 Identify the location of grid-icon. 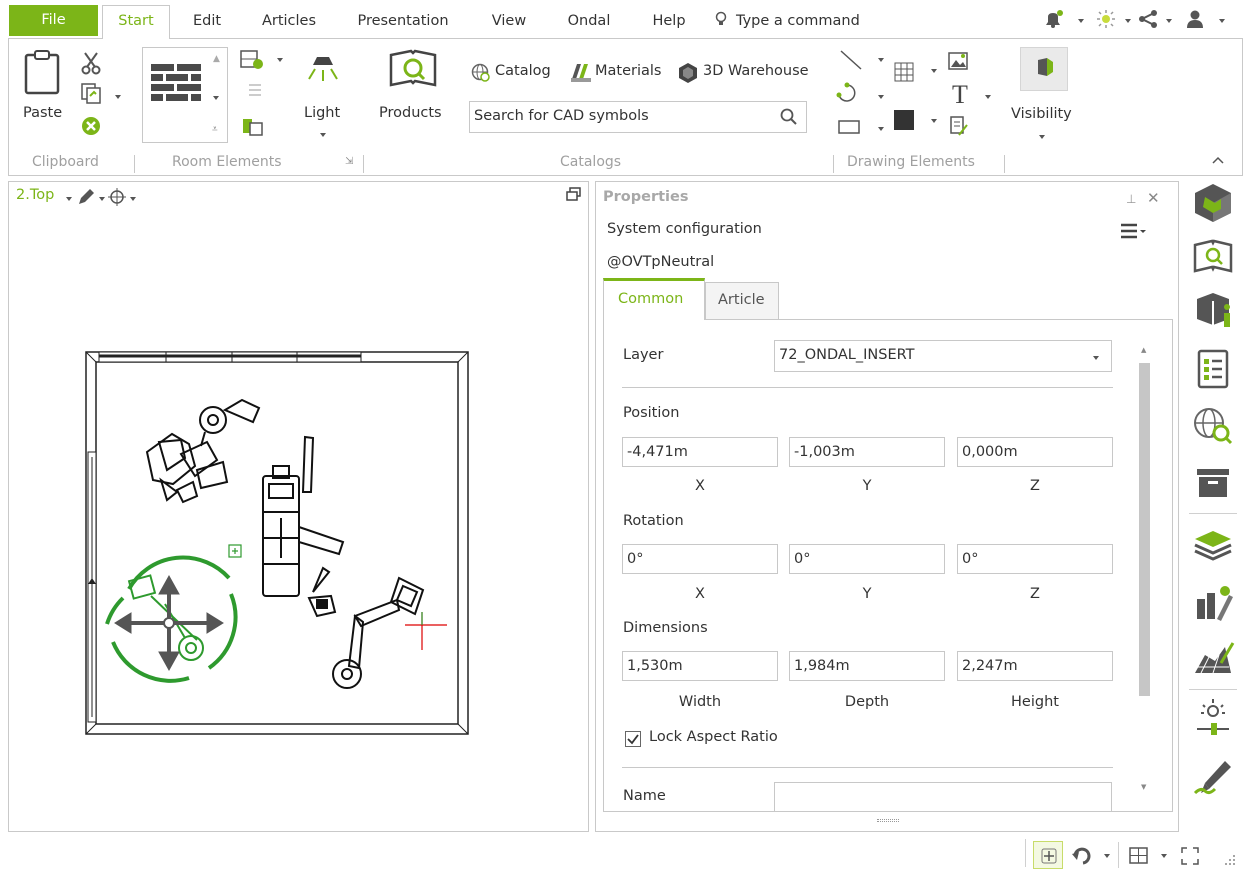
(1139, 858).